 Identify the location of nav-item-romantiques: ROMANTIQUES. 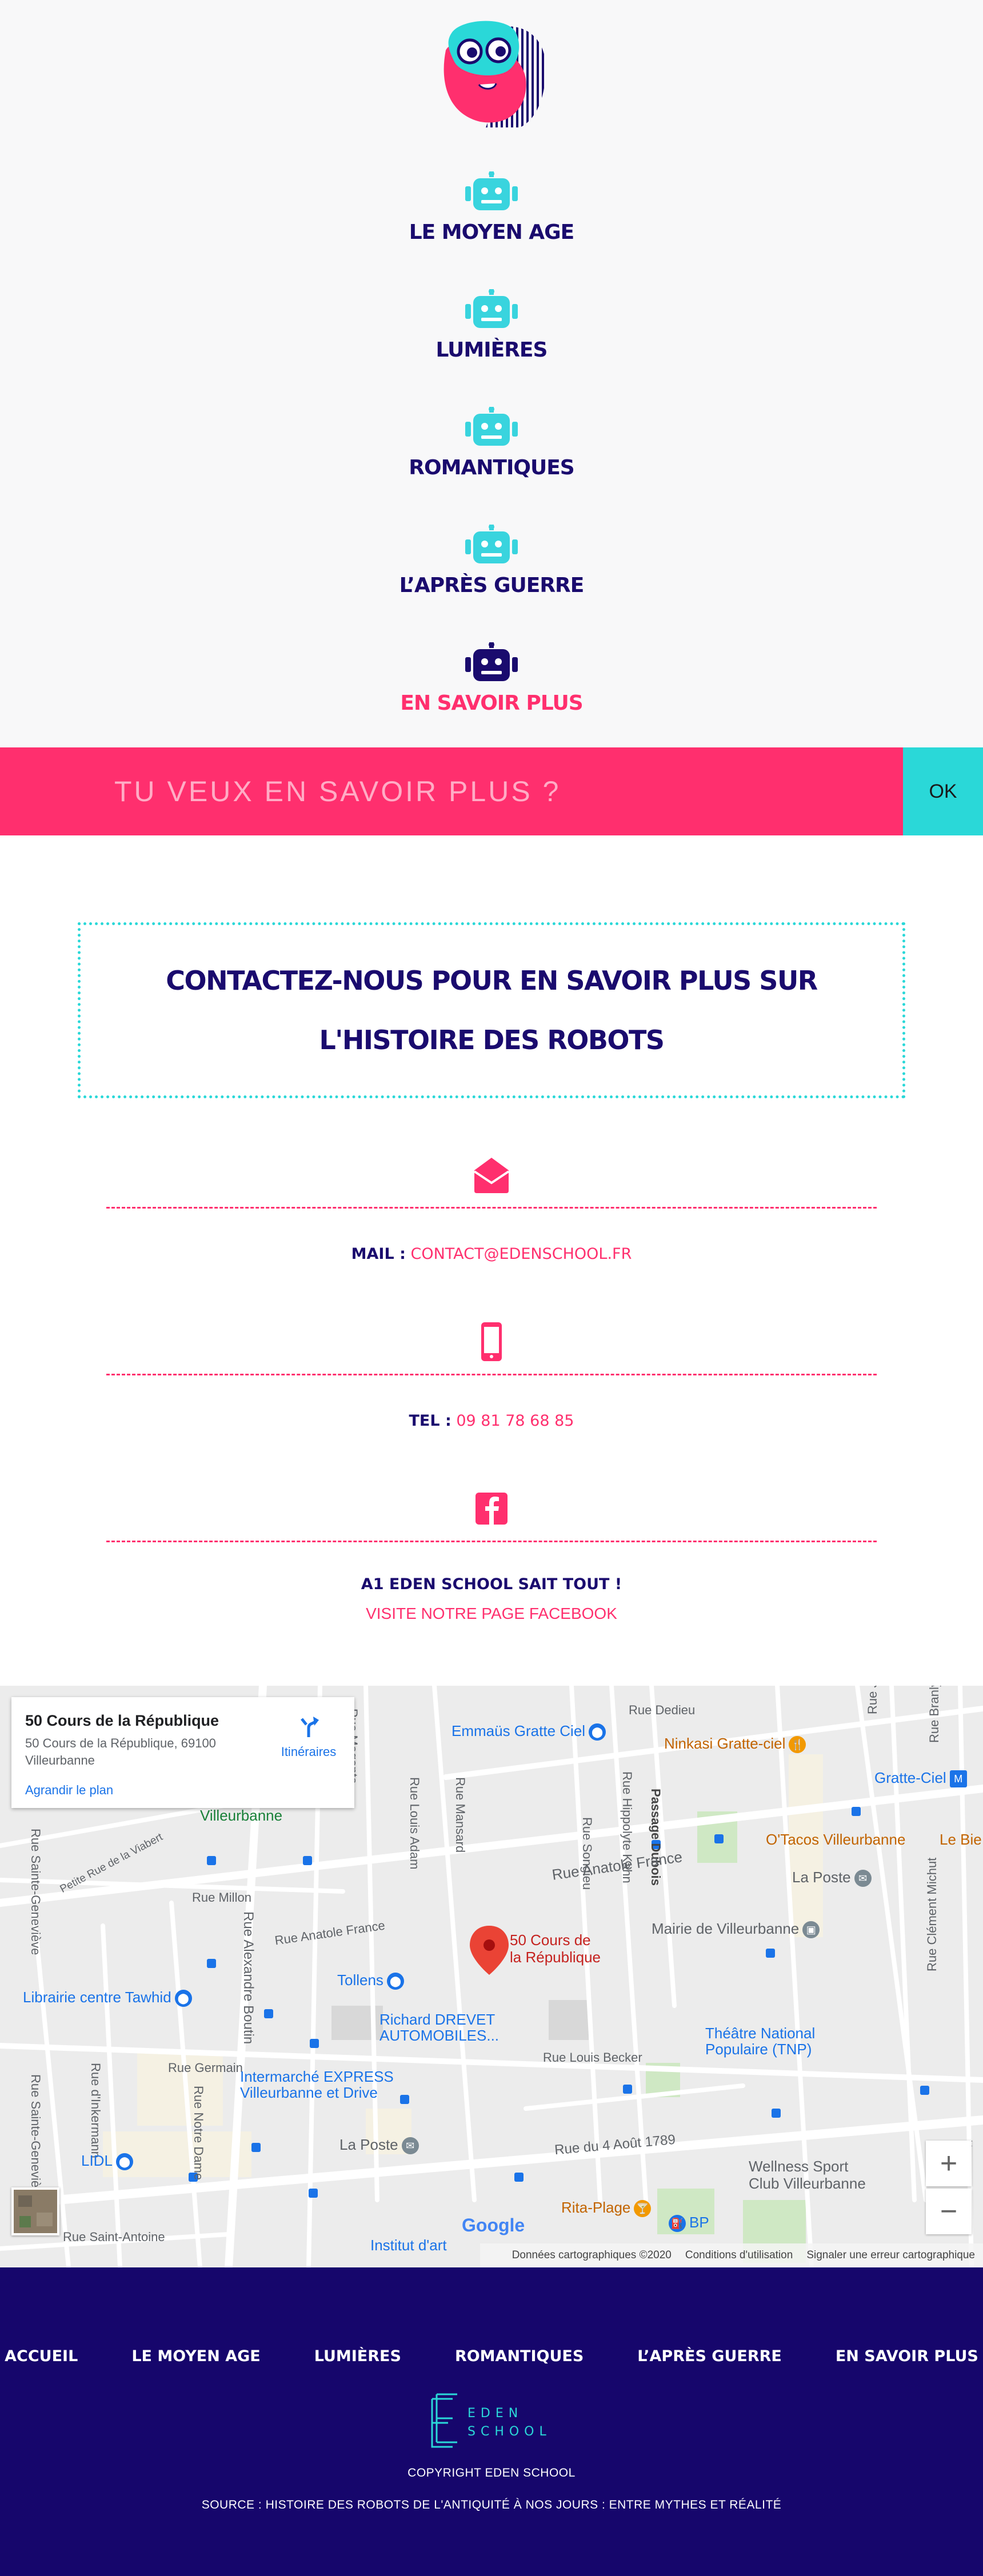
(491, 443).